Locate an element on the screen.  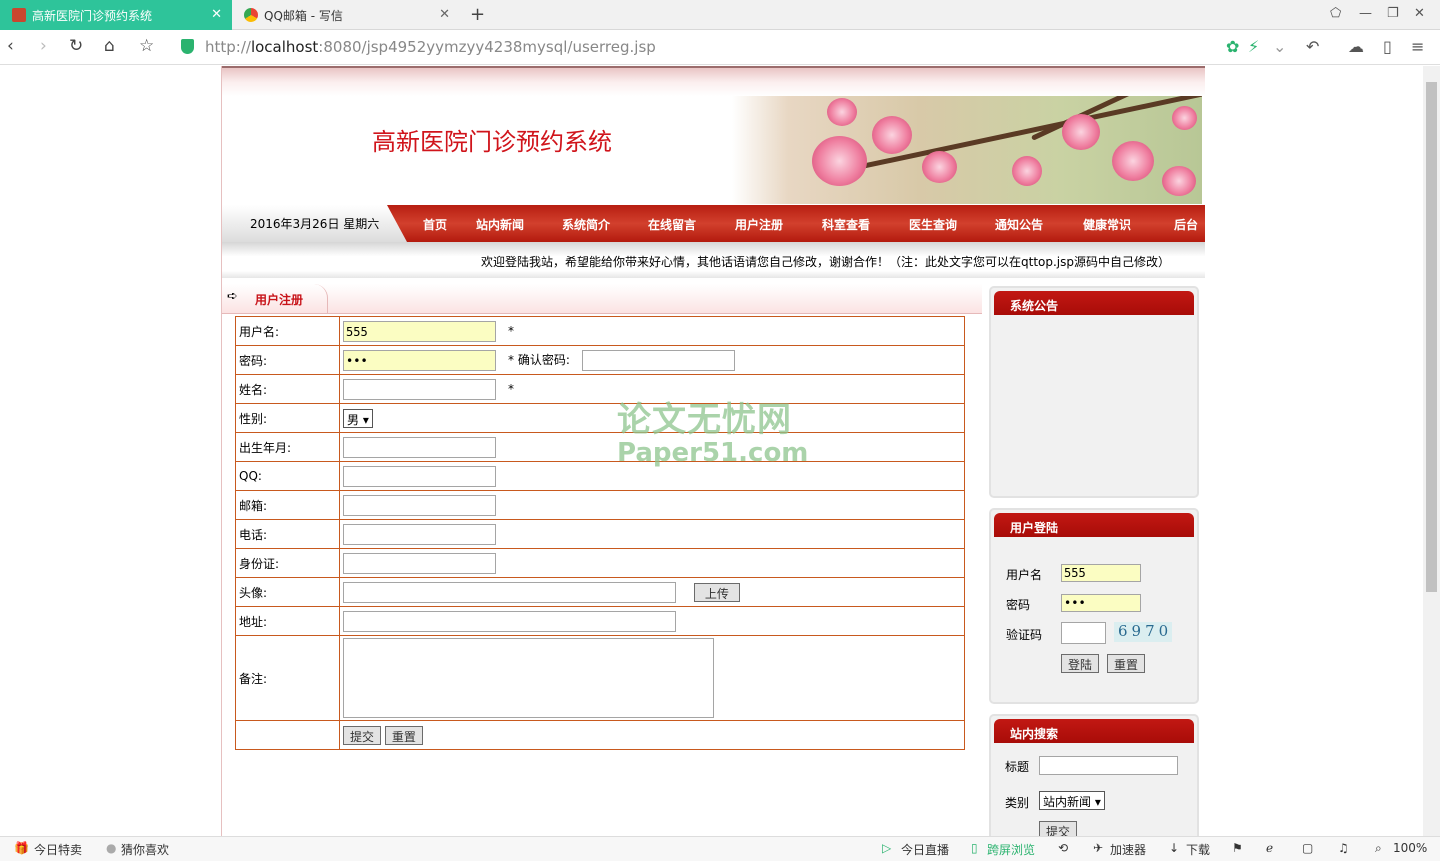
volume-icon: ♫ is located at coordinates (1343, 848).